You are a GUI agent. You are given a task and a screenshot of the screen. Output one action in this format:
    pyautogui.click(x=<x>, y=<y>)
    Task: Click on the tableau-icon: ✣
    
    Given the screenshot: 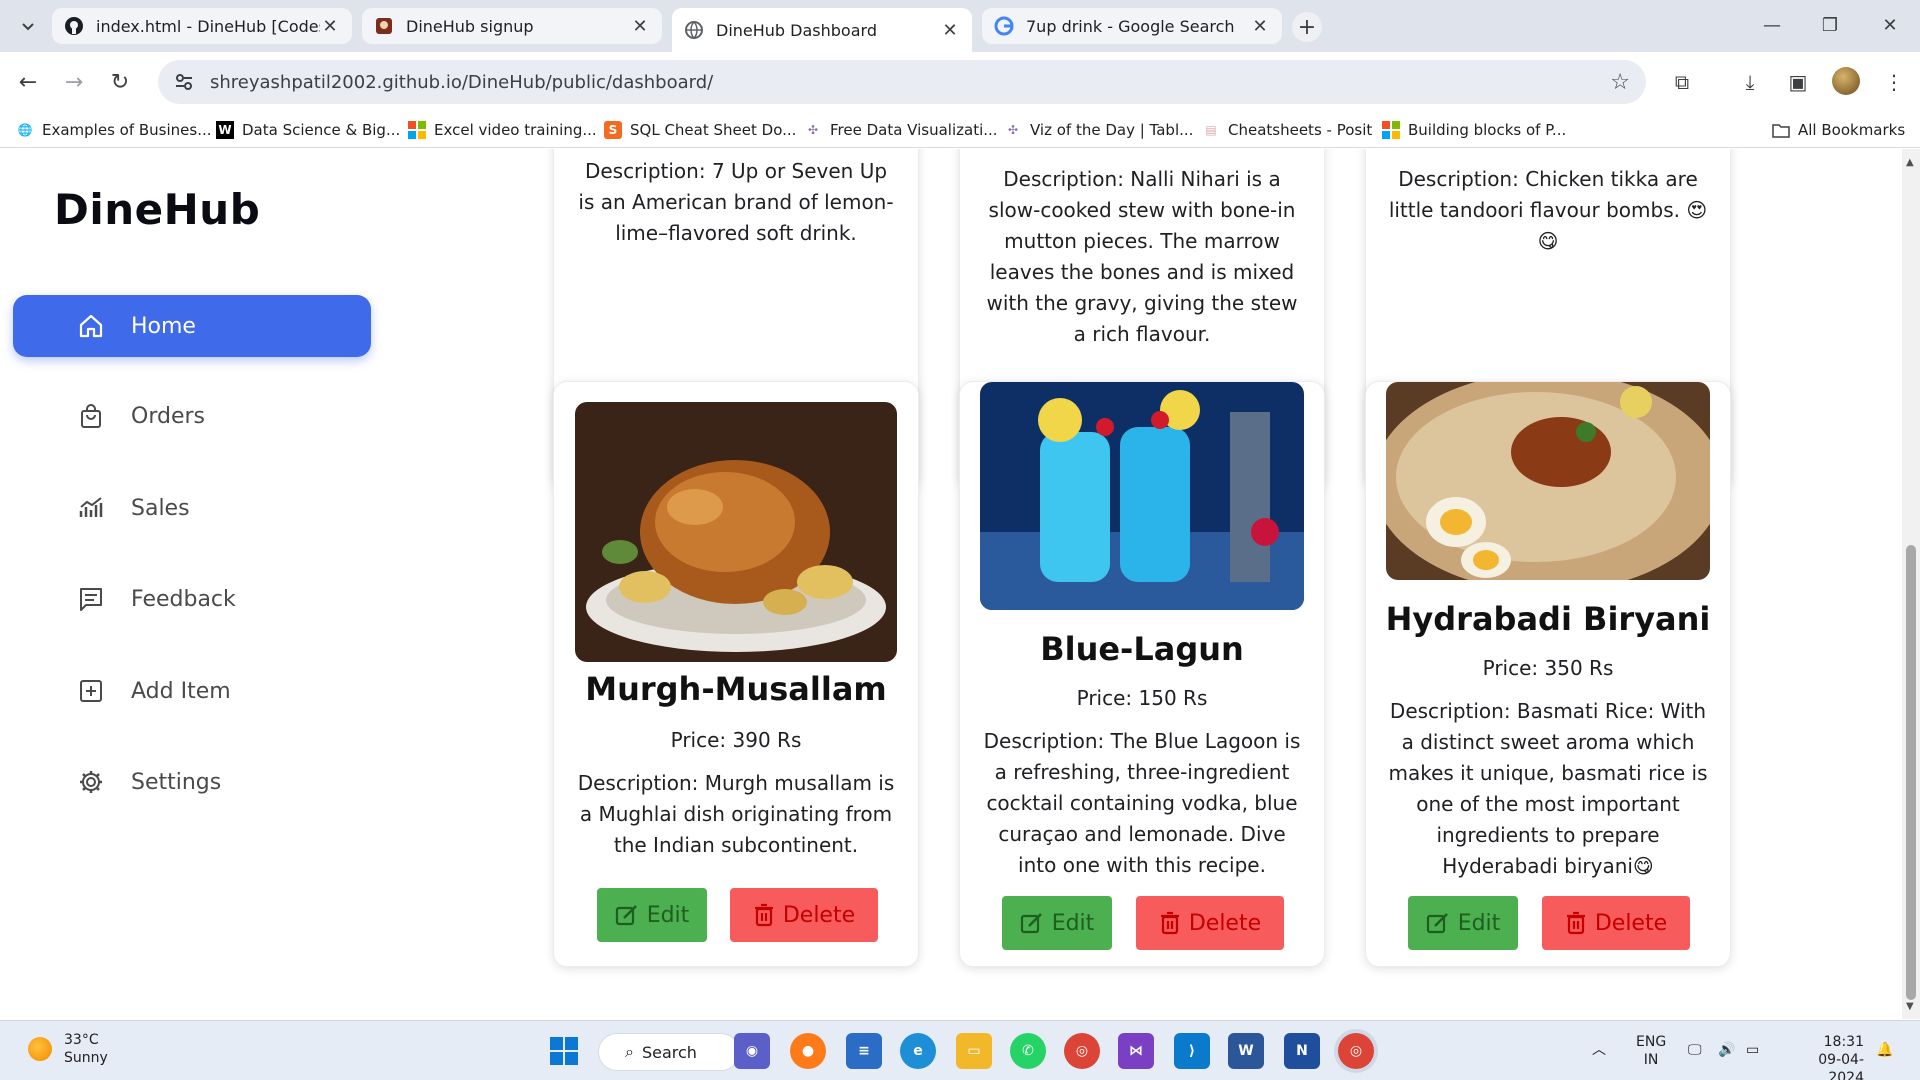 What is the action you would take?
    pyautogui.click(x=1013, y=130)
    